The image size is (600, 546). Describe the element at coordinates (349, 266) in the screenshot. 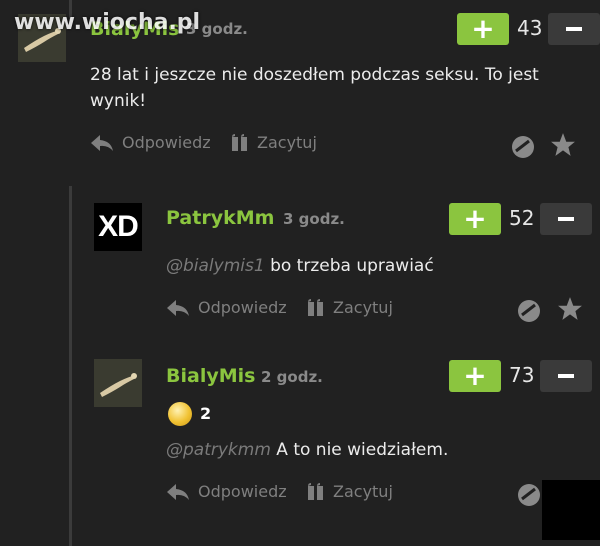

I see `comment-body: bo trzeba uprawiać` at that location.